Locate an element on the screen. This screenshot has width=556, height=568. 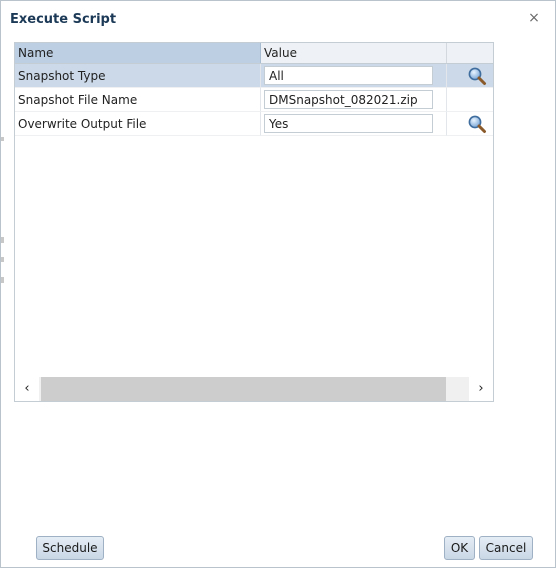
scroll-track is located at coordinates (254, 389).